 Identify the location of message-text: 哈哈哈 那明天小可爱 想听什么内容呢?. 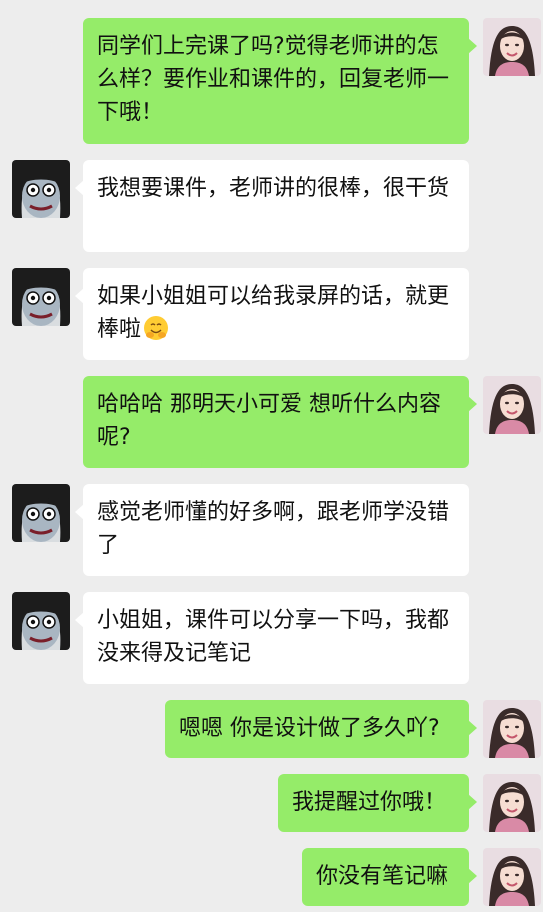
(269, 421).